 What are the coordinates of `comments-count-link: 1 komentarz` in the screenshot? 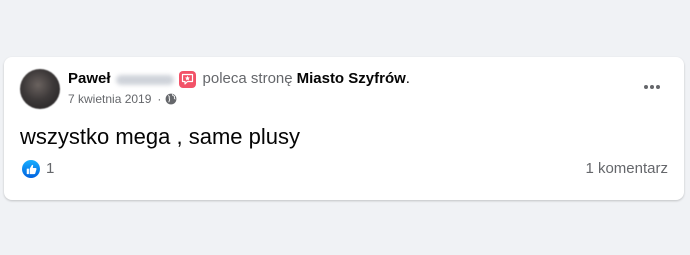 It's located at (626, 169).